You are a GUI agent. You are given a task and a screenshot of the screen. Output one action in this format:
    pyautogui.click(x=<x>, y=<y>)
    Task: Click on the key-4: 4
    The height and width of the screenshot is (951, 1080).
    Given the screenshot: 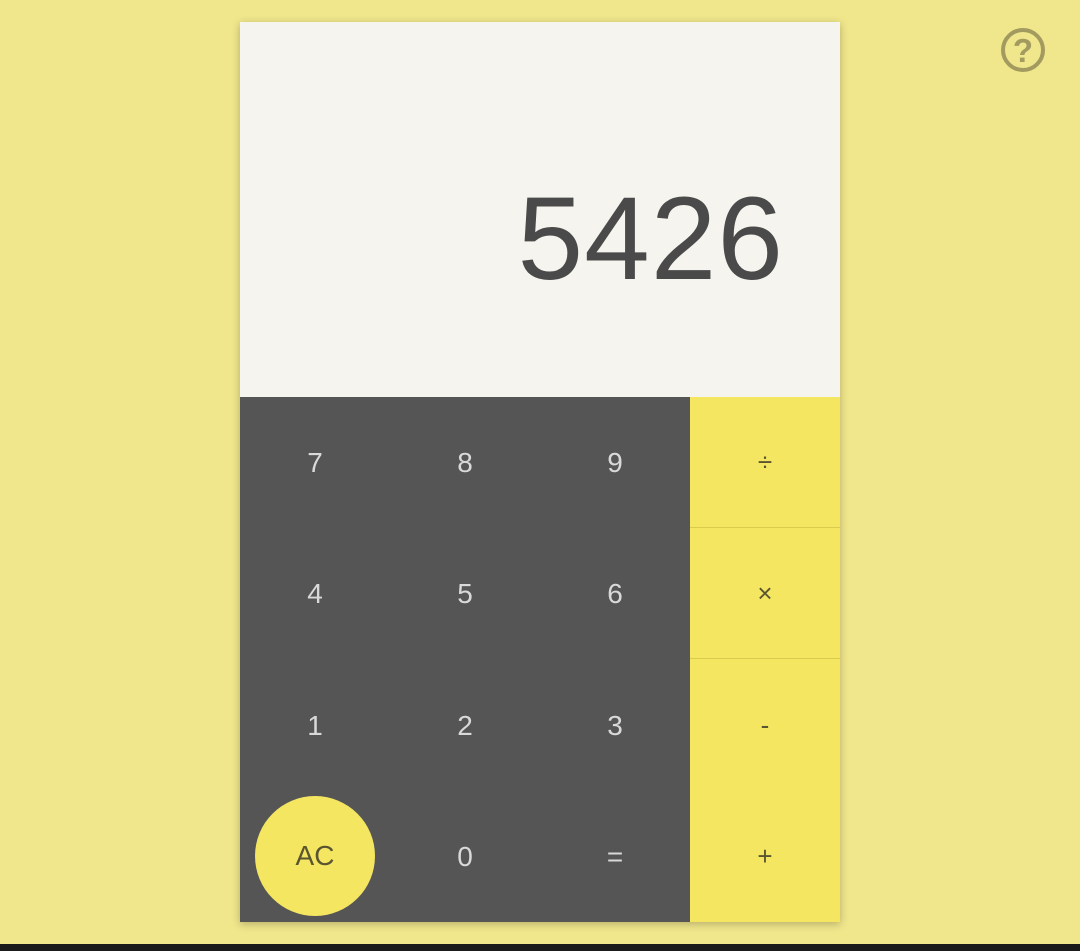 What is the action you would take?
    pyautogui.click(x=315, y=593)
    